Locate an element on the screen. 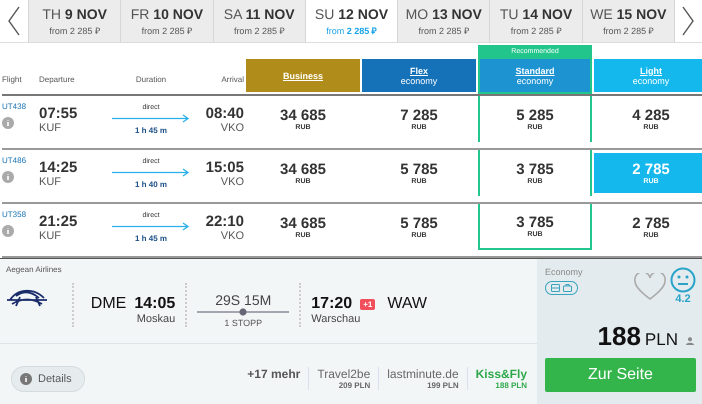  date-label: FR 10 NOV is located at coordinates (167, 14).